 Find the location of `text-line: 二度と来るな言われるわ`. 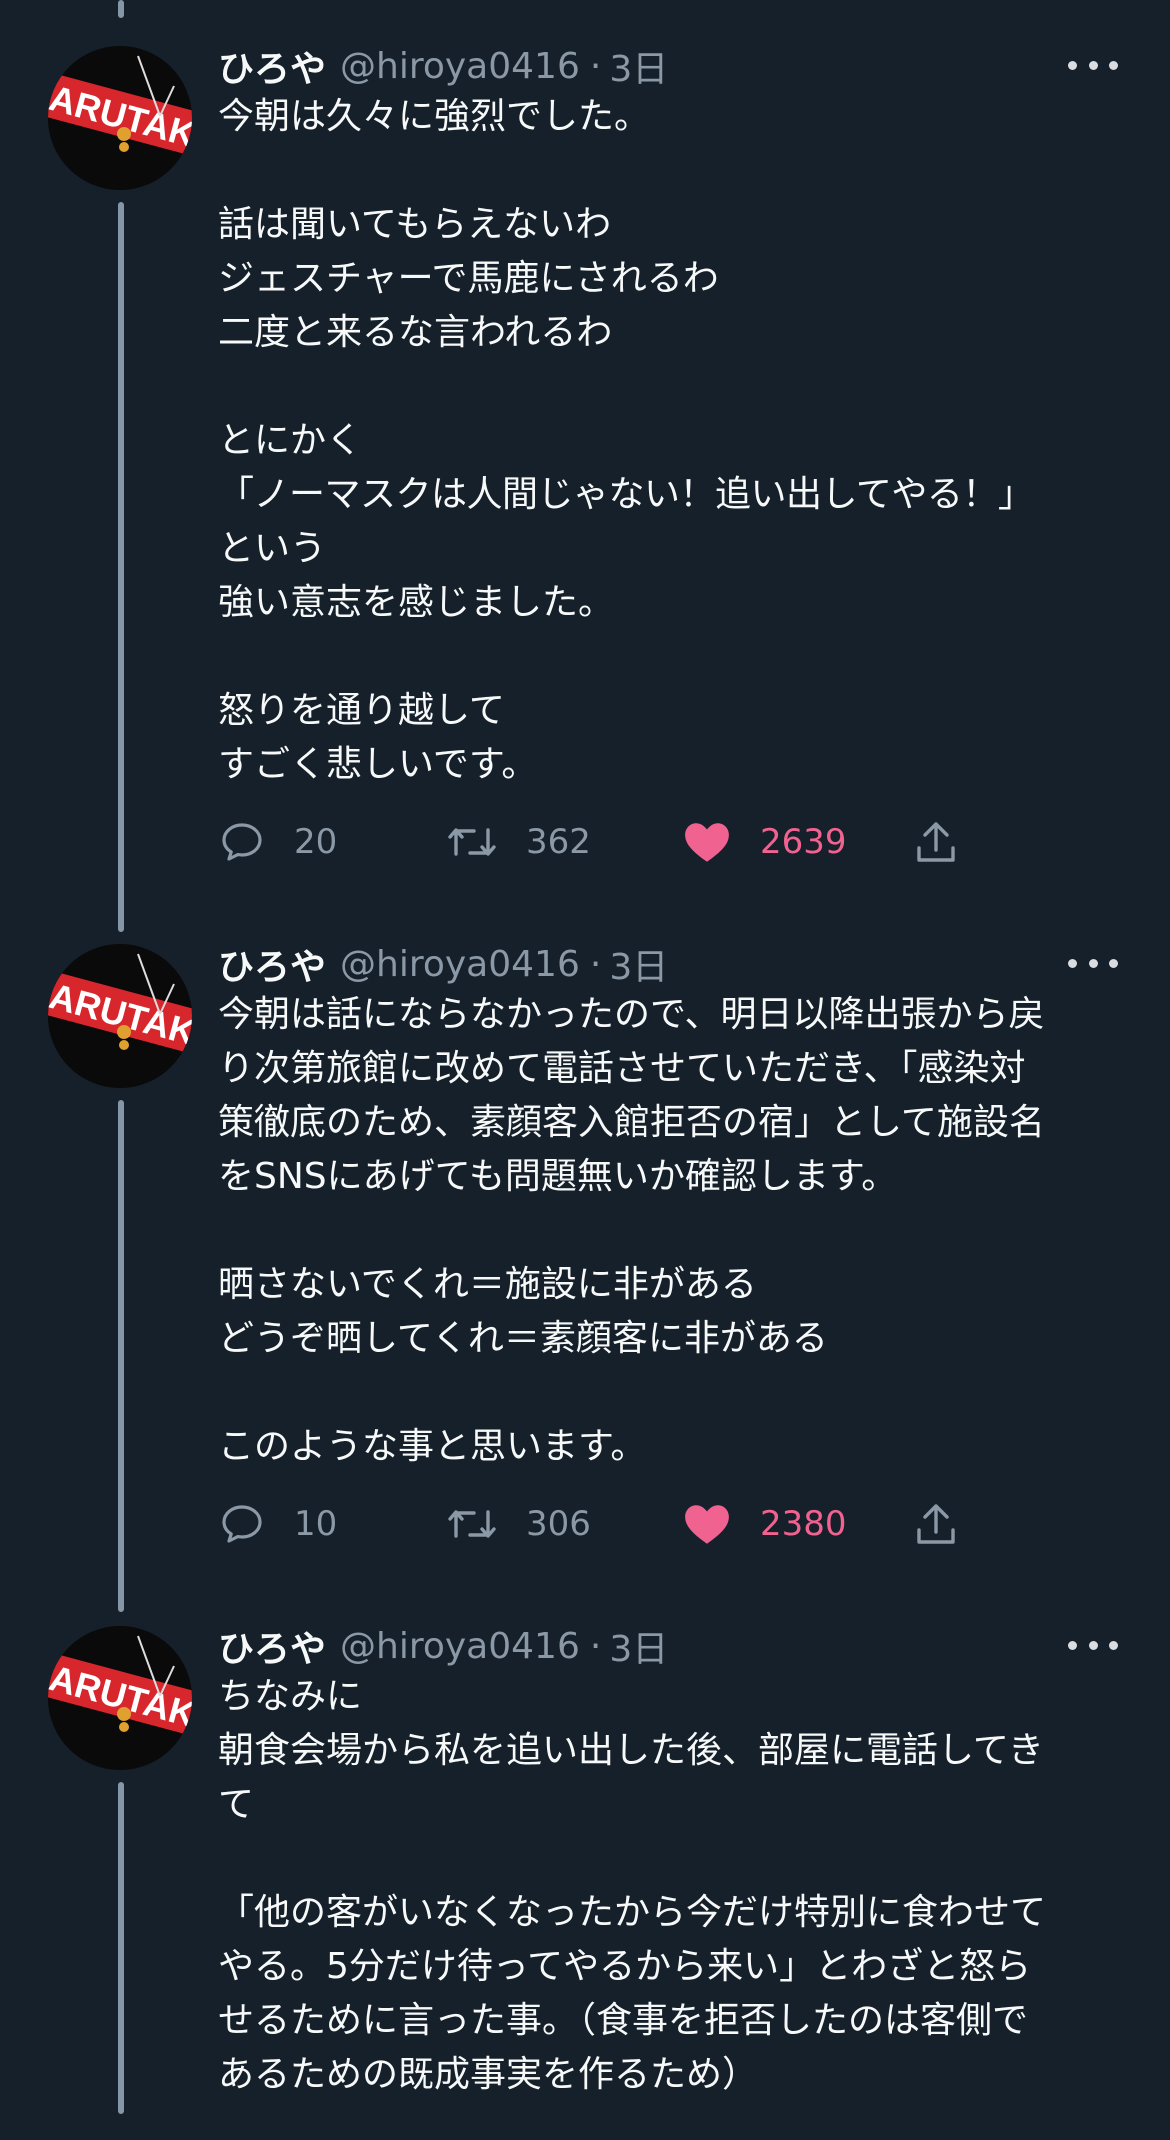

text-line: 二度と来るな言われるわ is located at coordinates (415, 332).